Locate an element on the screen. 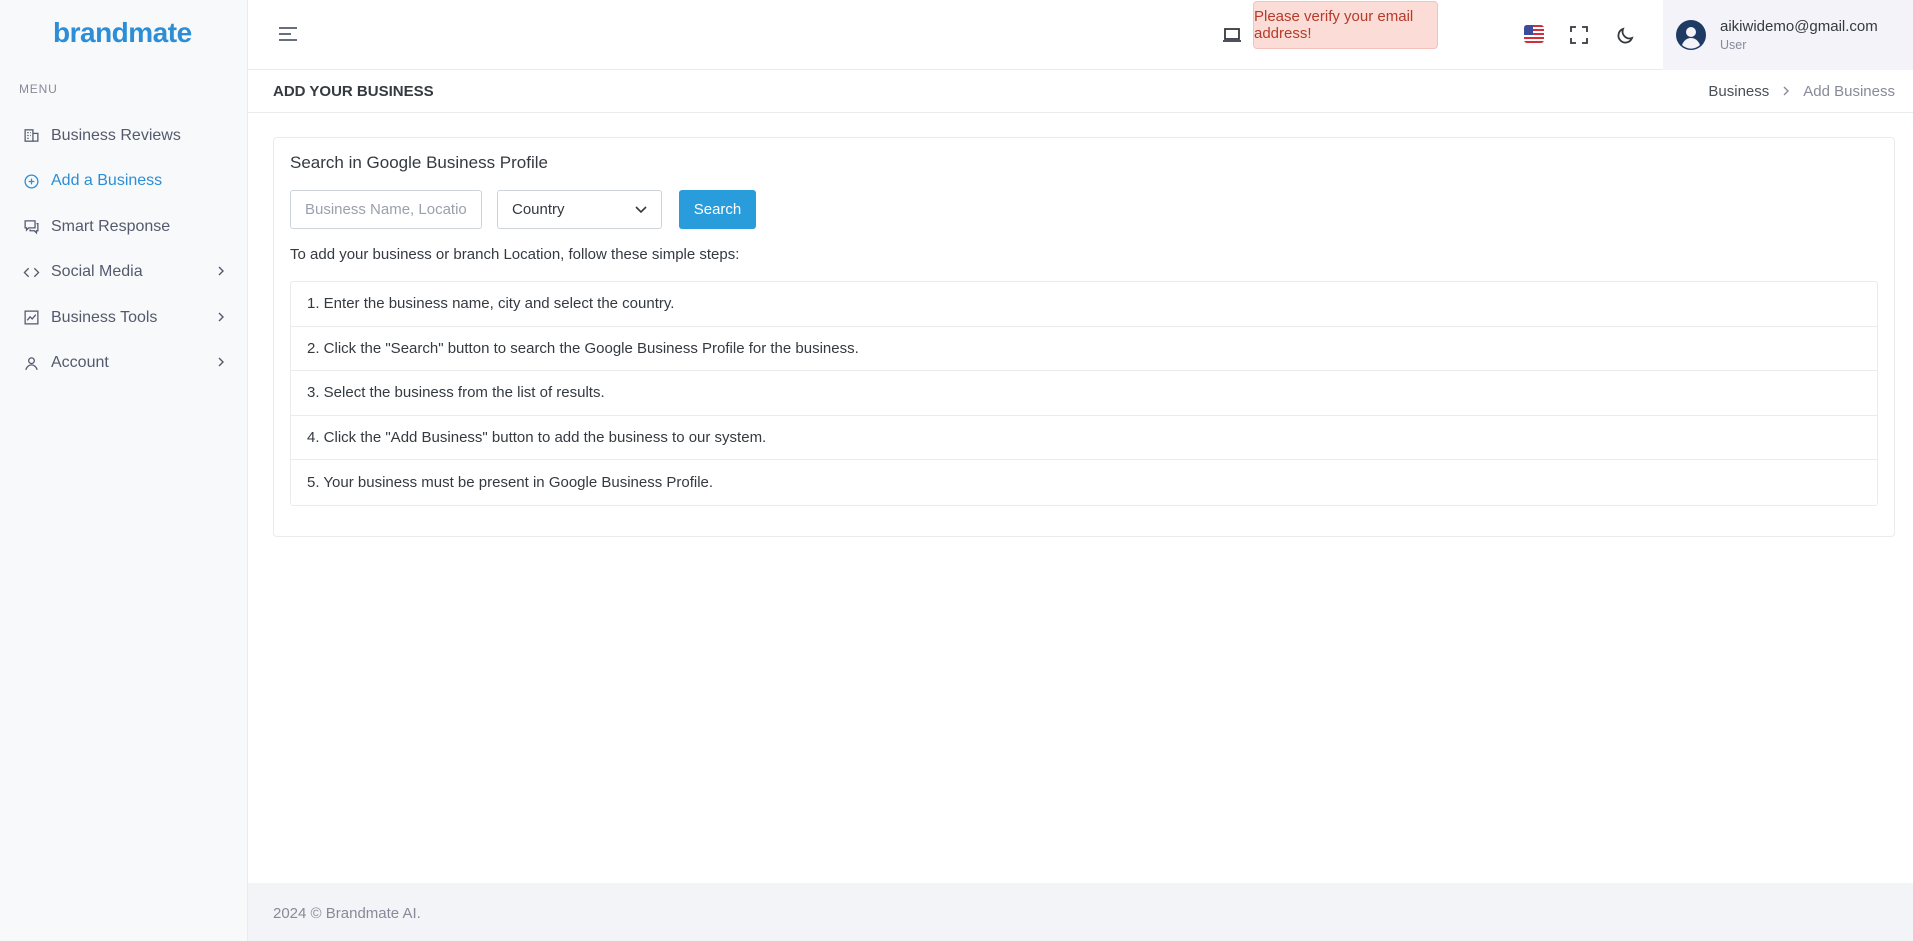 The width and height of the screenshot is (1913, 941). sidebar-item-add-business: Add a Business is located at coordinates (124, 182).